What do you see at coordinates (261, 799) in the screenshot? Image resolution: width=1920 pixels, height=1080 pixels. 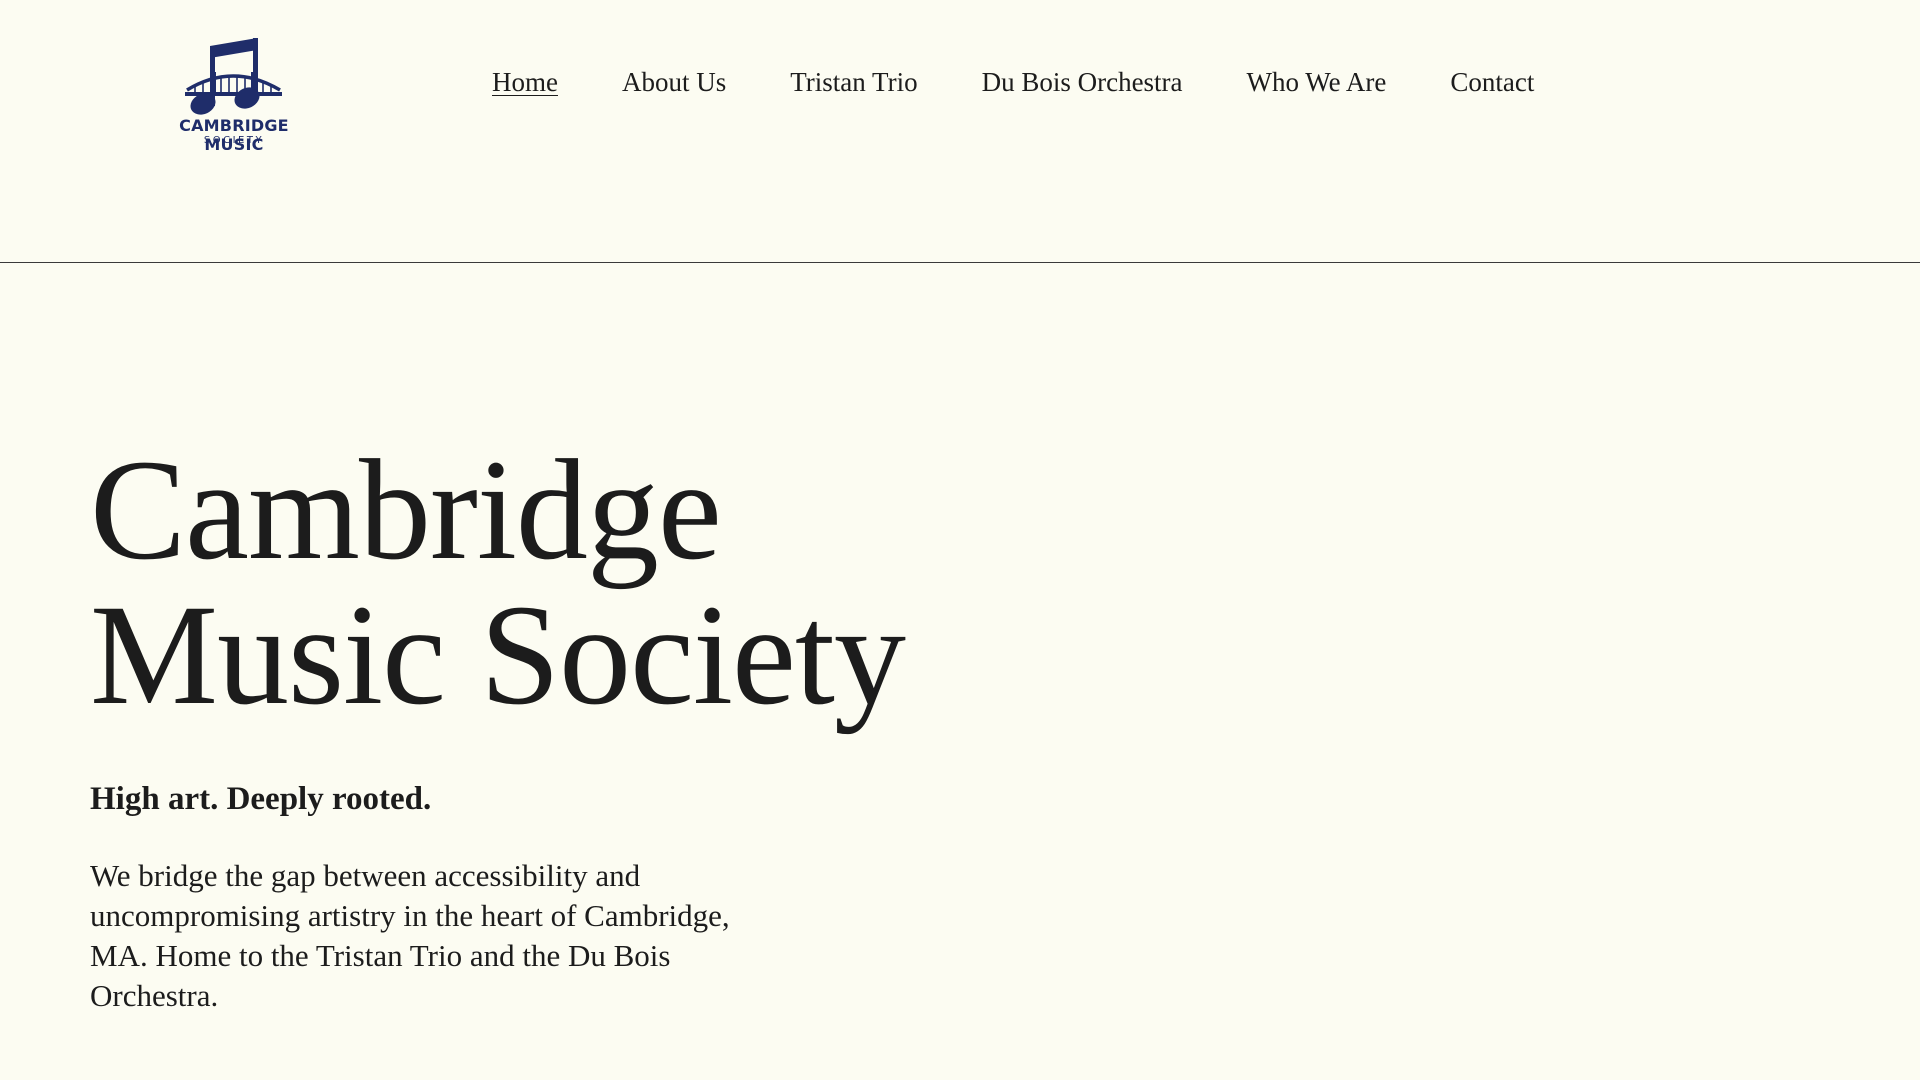 I see `hero-tagline: High art. Deeply rooted.` at bounding box center [261, 799].